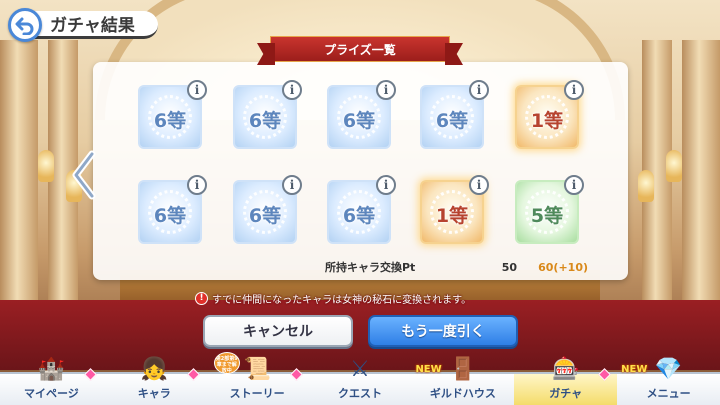  I want to click on notice-text: すでに仲間になったキャラは女神の秘石に変換されます。, so click(342, 300).